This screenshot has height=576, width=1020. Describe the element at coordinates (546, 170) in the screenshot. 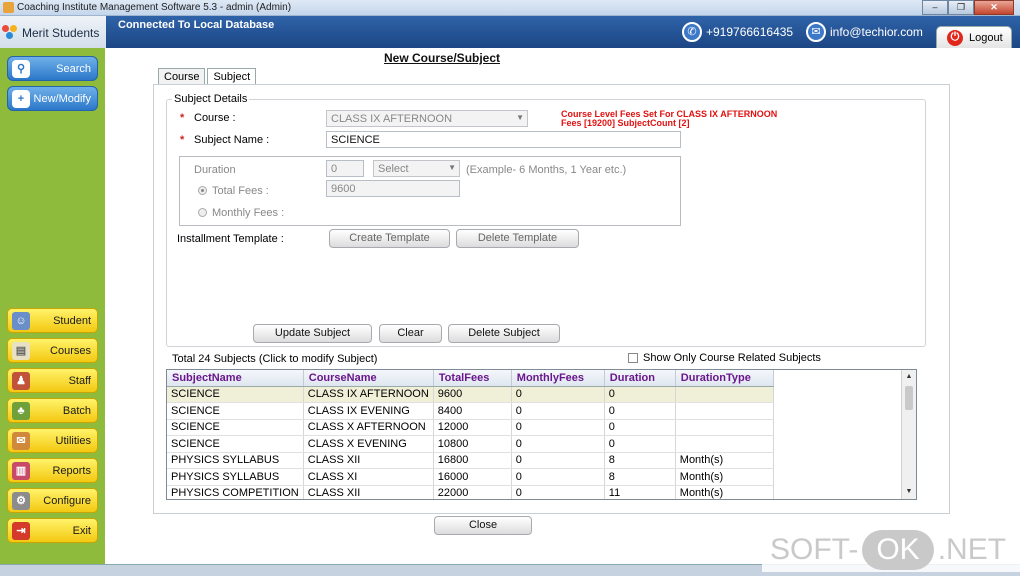

I see `duration-hint: (Example- 6 Months, 1 Year etc.)` at that location.